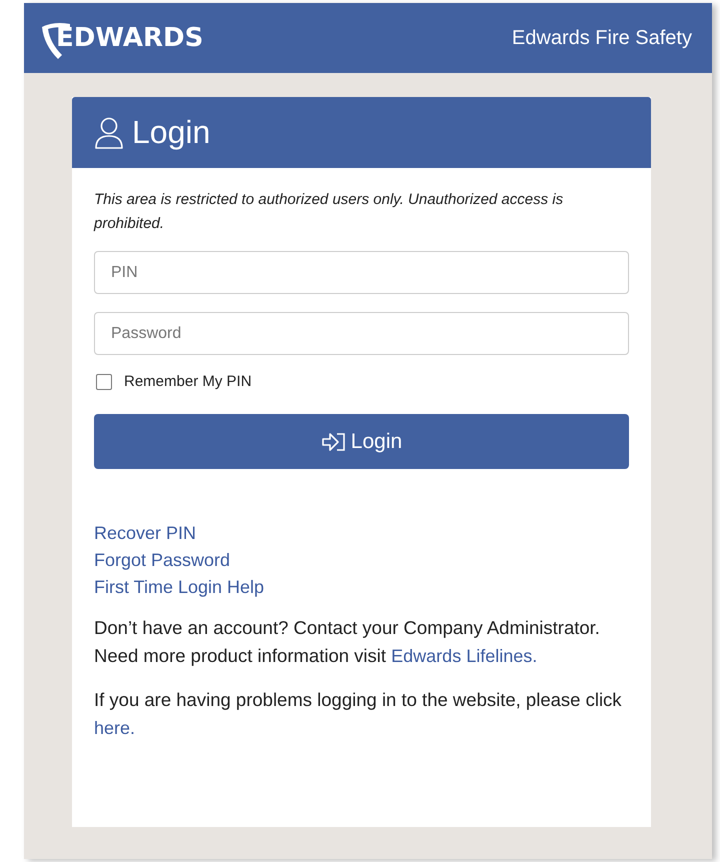  I want to click on checkbox-label: Remember My PIN, so click(188, 381).